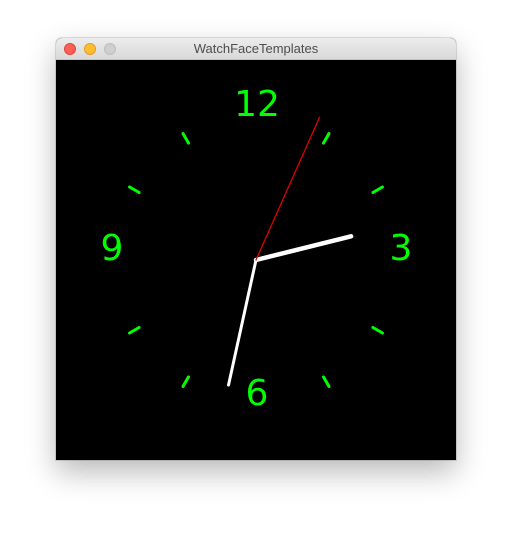 Image resolution: width=512 pixels, height=534 pixels. Describe the element at coordinates (288, 188) in the screenshot. I see `second-hand` at that location.